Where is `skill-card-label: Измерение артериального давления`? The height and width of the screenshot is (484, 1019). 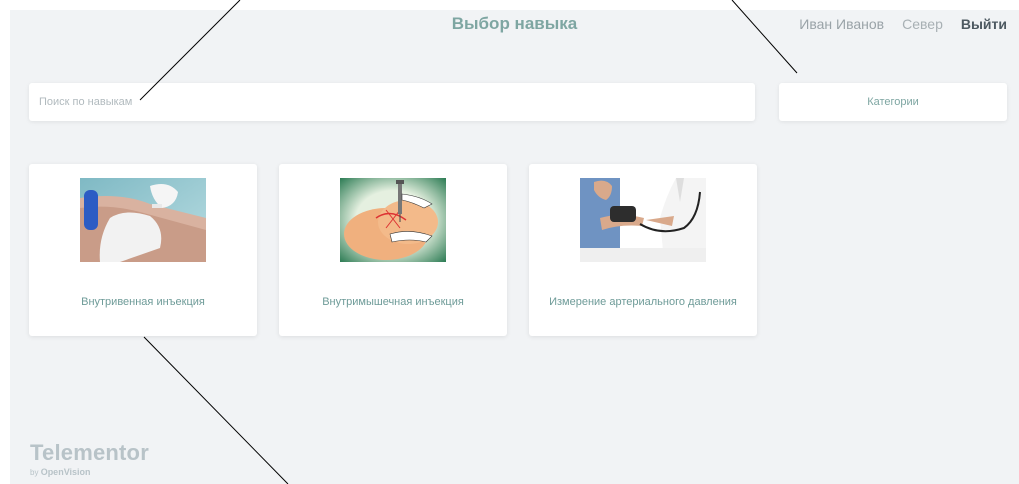
skill-card-label: Измерение артериального давления is located at coordinates (643, 301).